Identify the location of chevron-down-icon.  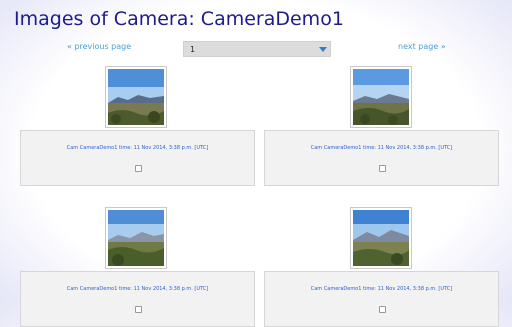
(323, 49).